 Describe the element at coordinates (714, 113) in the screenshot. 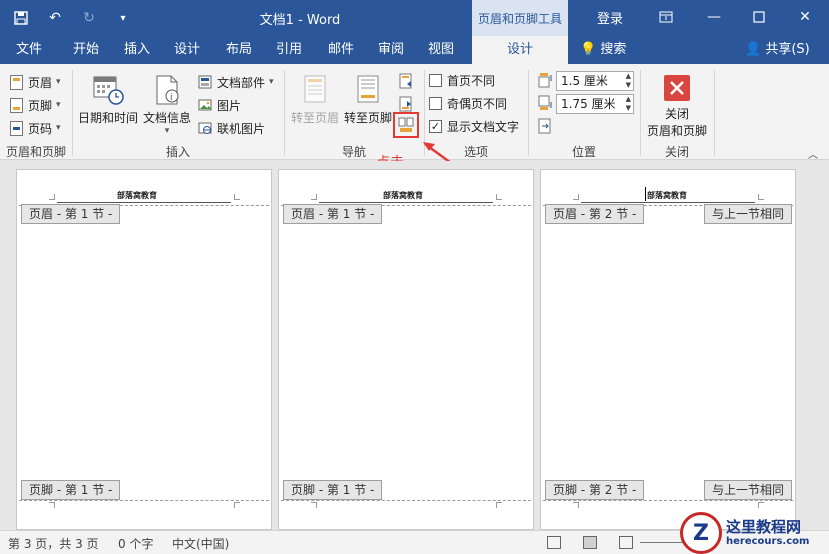

I see `group-divider` at that location.